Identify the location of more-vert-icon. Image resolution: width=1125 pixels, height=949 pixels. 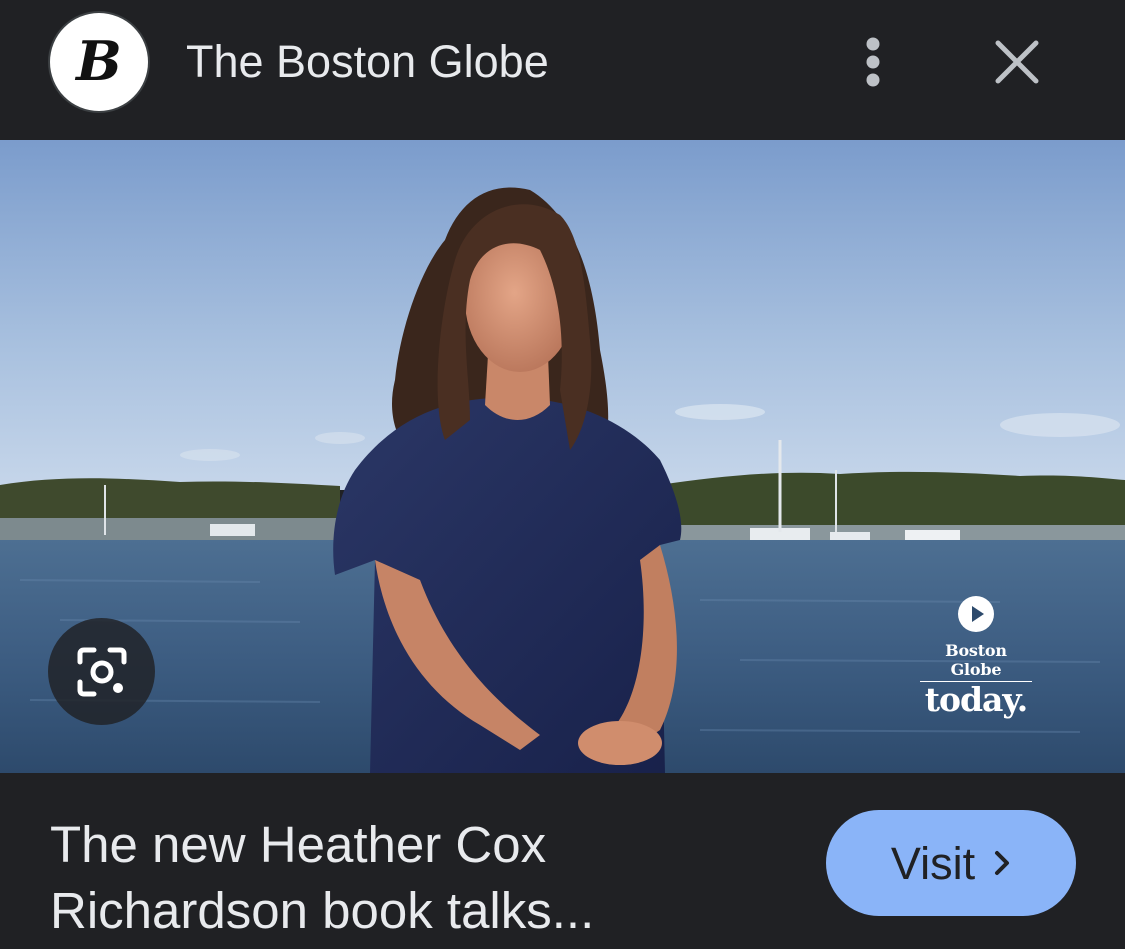
(873, 62).